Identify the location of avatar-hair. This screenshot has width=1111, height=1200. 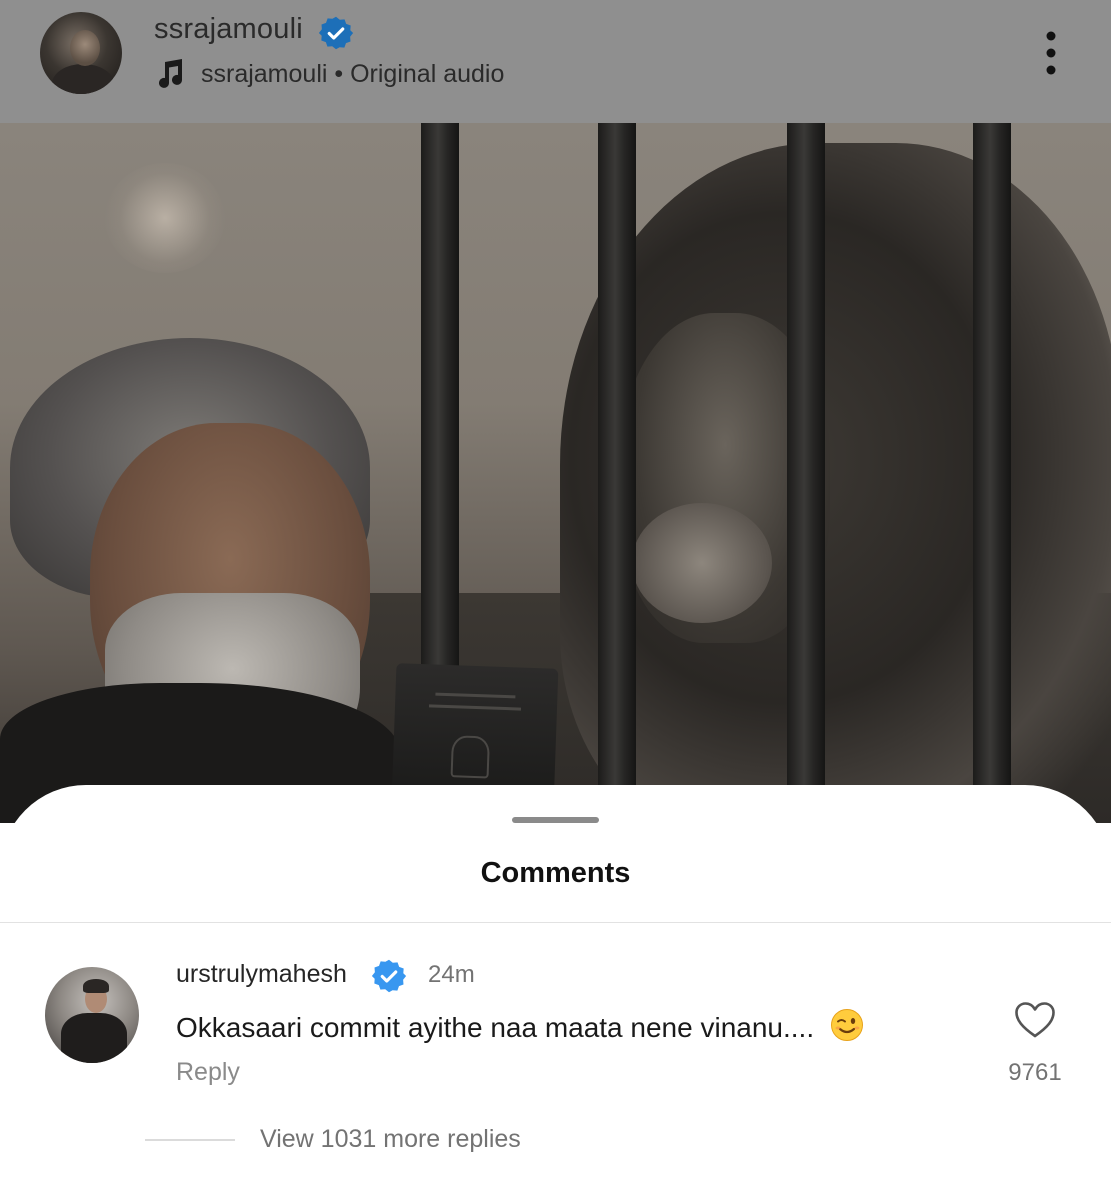
(96, 986).